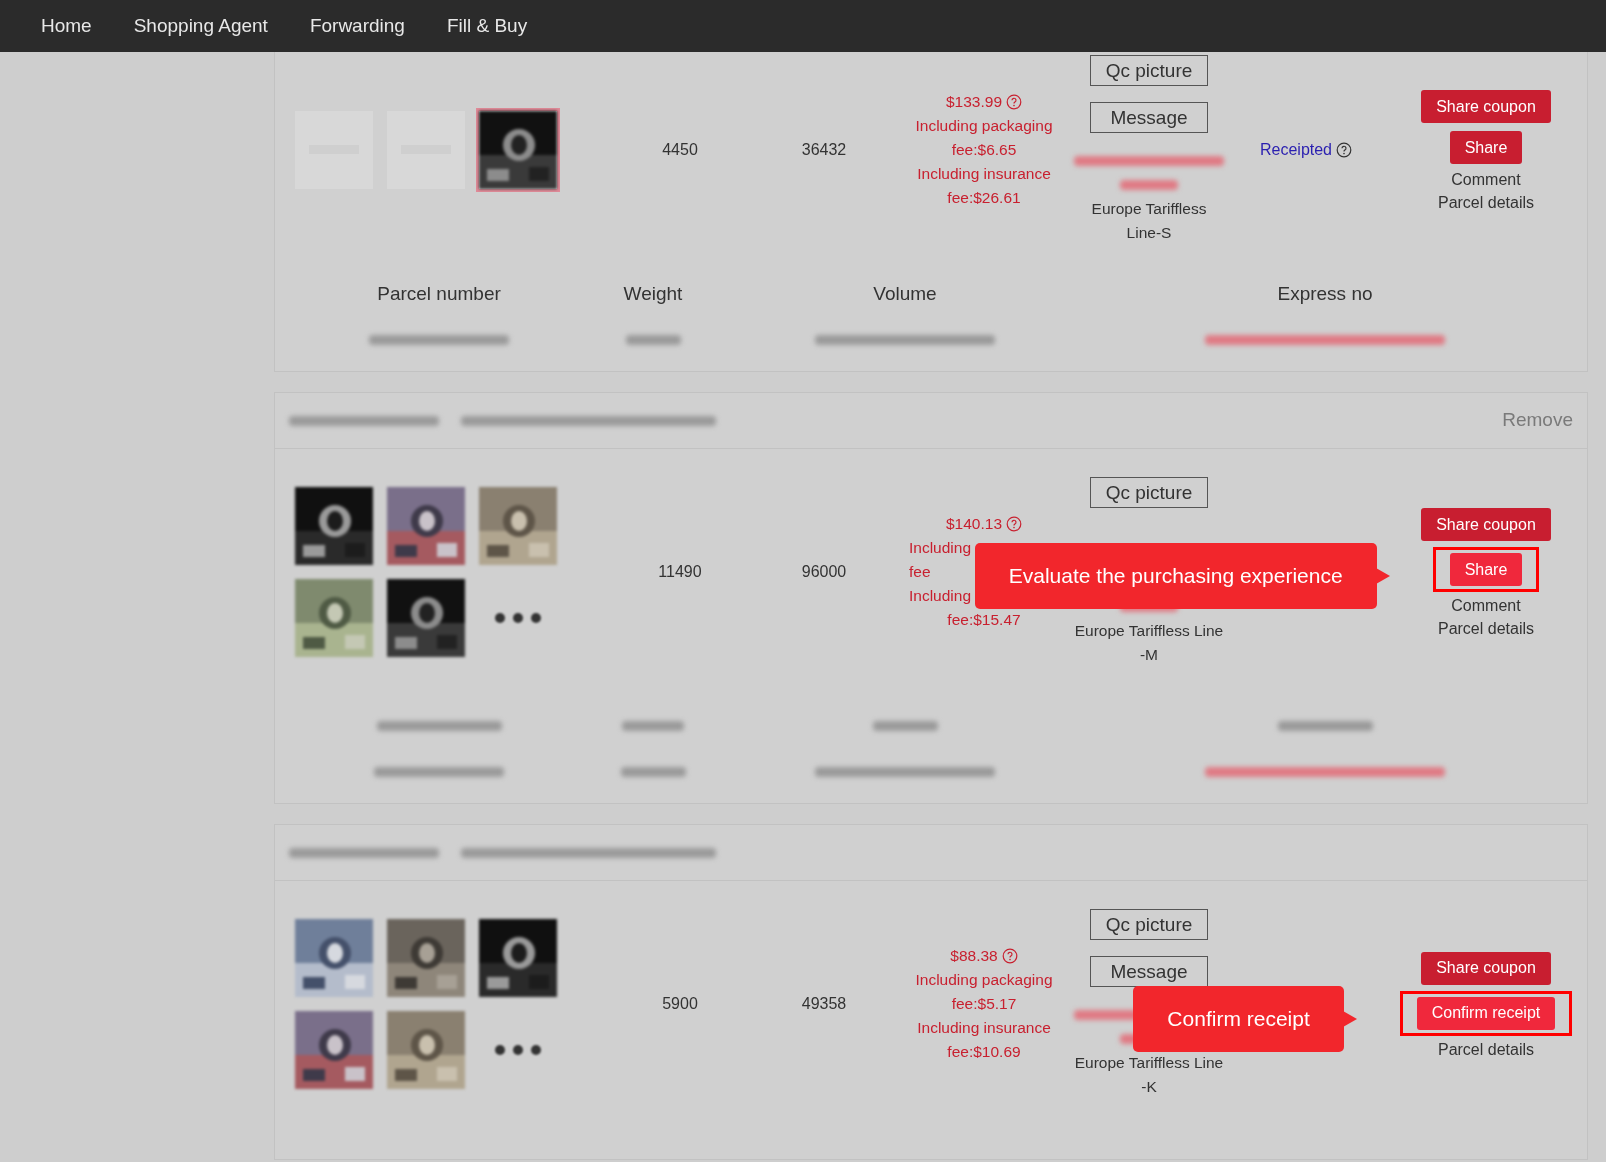 This screenshot has height=1162, width=1606. I want to click on nav-link: Shopping Agent, so click(200, 26).